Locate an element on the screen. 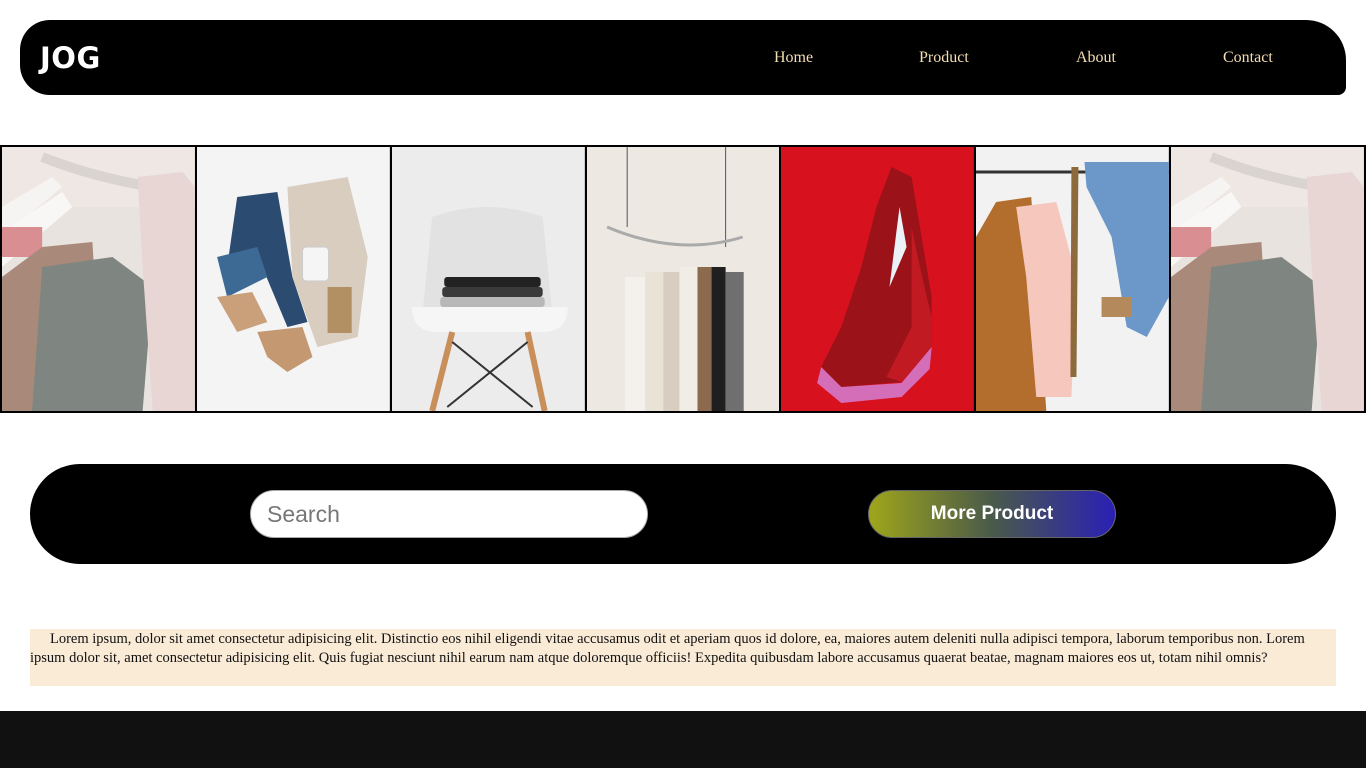 Image resolution: width=1366 pixels, height=768 pixels. nav-product-link: Product is located at coordinates (944, 58).